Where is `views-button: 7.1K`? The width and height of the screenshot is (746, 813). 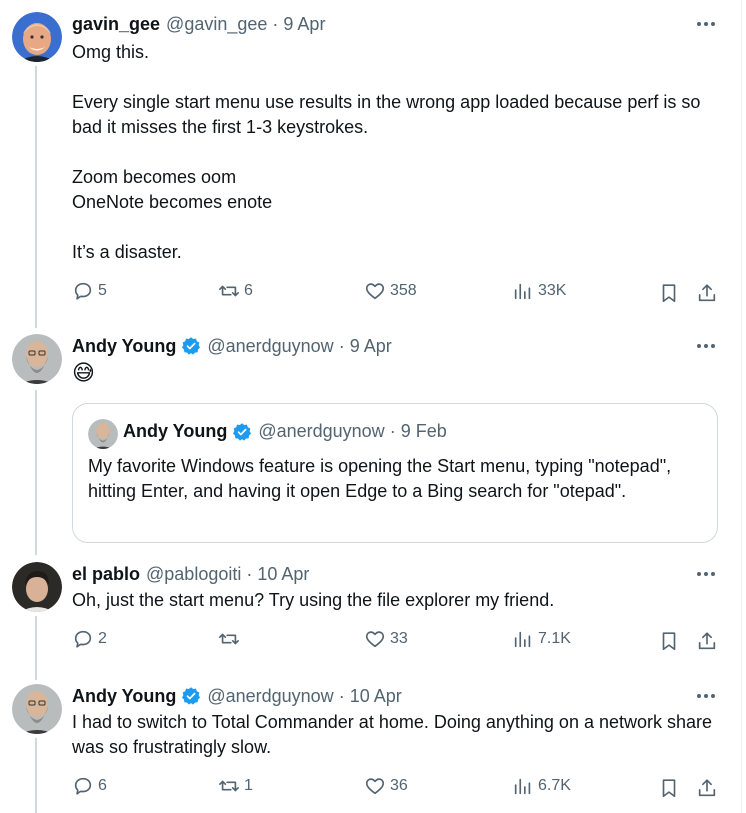 views-button: 7.1K is located at coordinates (541, 639).